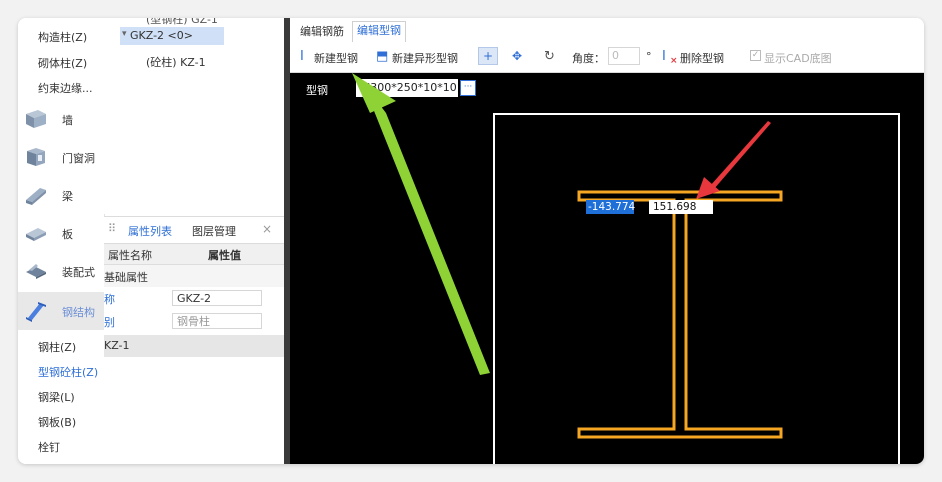 The image size is (942, 482). Describe the element at coordinates (740, 155) in the screenshot. I see `red-arrow-annotation` at that location.